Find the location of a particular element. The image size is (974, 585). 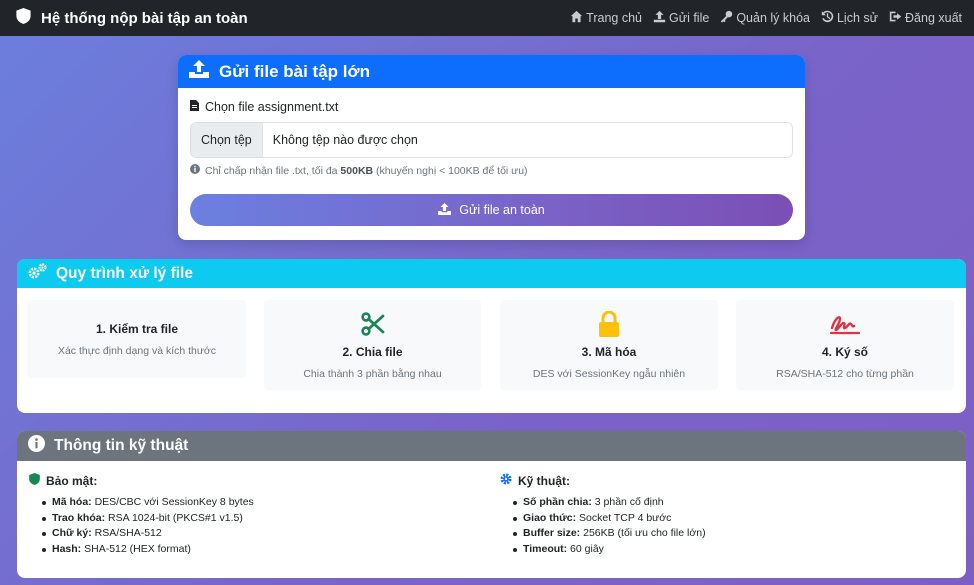

step-title: 4. Ký số is located at coordinates (845, 351).